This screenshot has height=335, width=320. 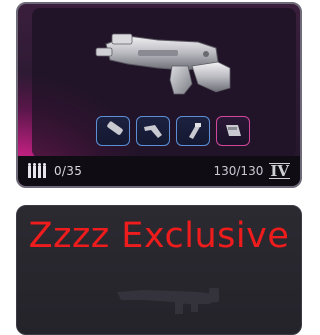 What do you see at coordinates (159, 171) in the screenshot?
I see `weapon-stats-bar: 0/35 130/130 IV` at bounding box center [159, 171].